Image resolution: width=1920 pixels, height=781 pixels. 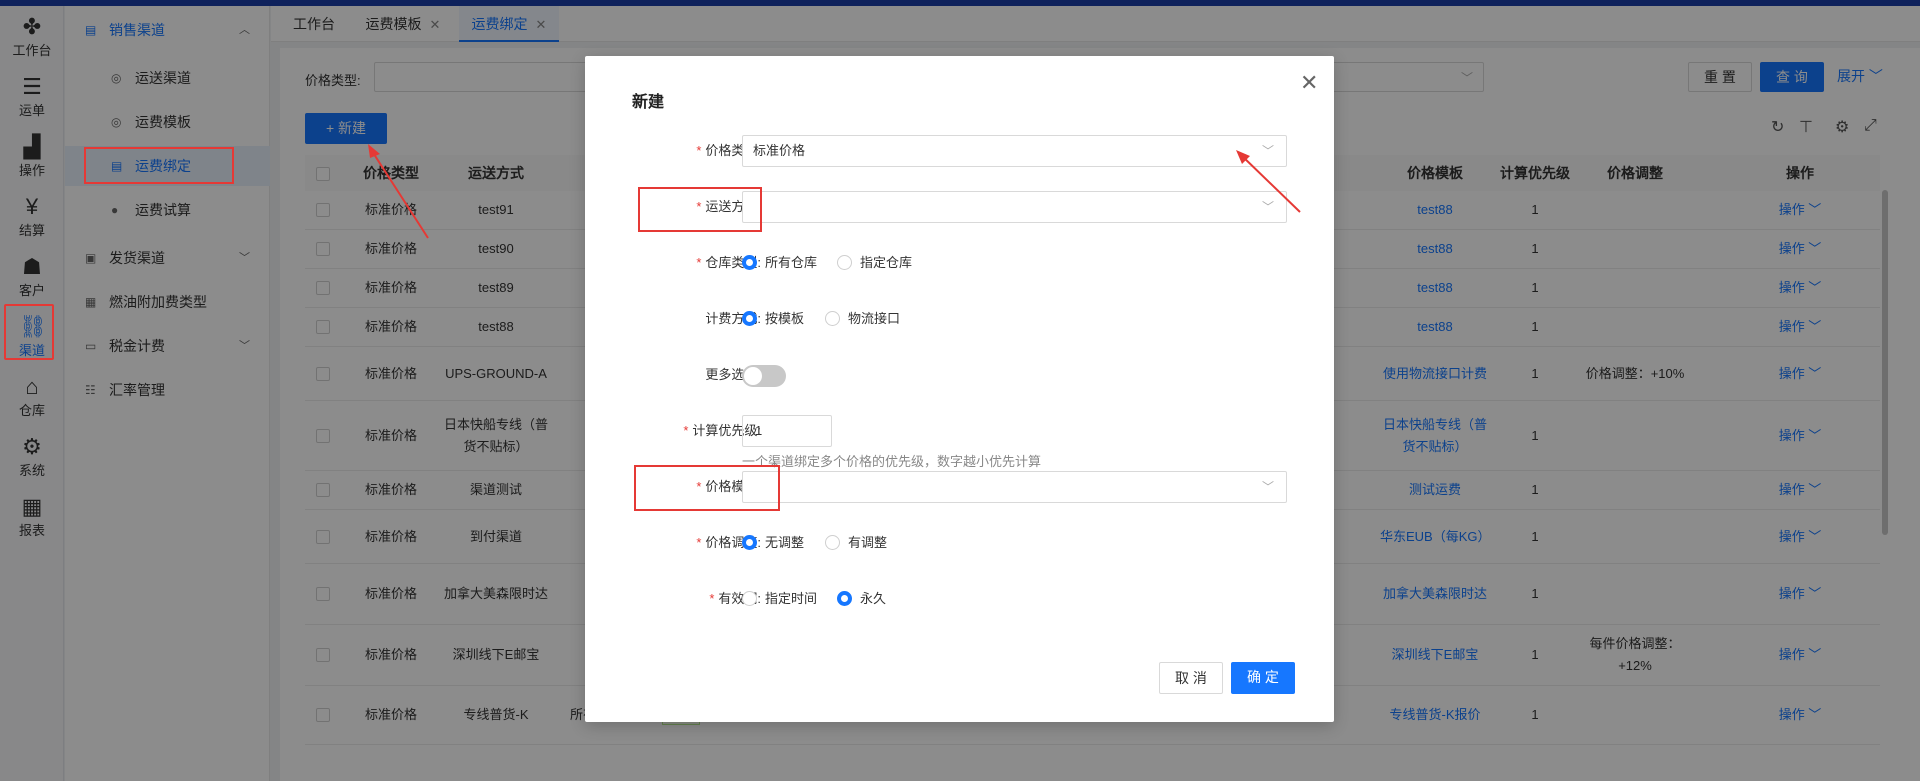 What do you see at coordinates (892, 461) in the screenshot?
I see `priority-hint: 一个渠道绑定多个价格的优先级，数字越小优先计算` at bounding box center [892, 461].